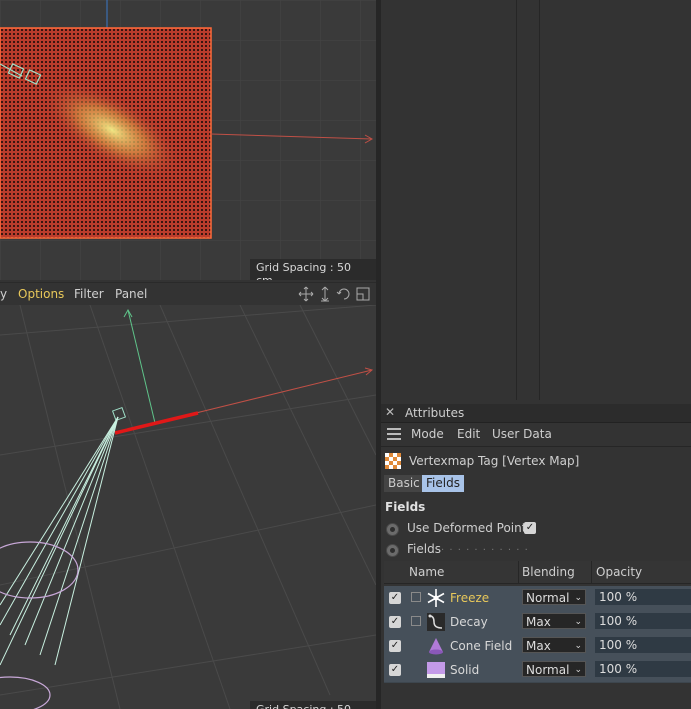 The image size is (691, 709). Describe the element at coordinates (469, 598) in the screenshot. I see `field-name: Freeze` at that location.